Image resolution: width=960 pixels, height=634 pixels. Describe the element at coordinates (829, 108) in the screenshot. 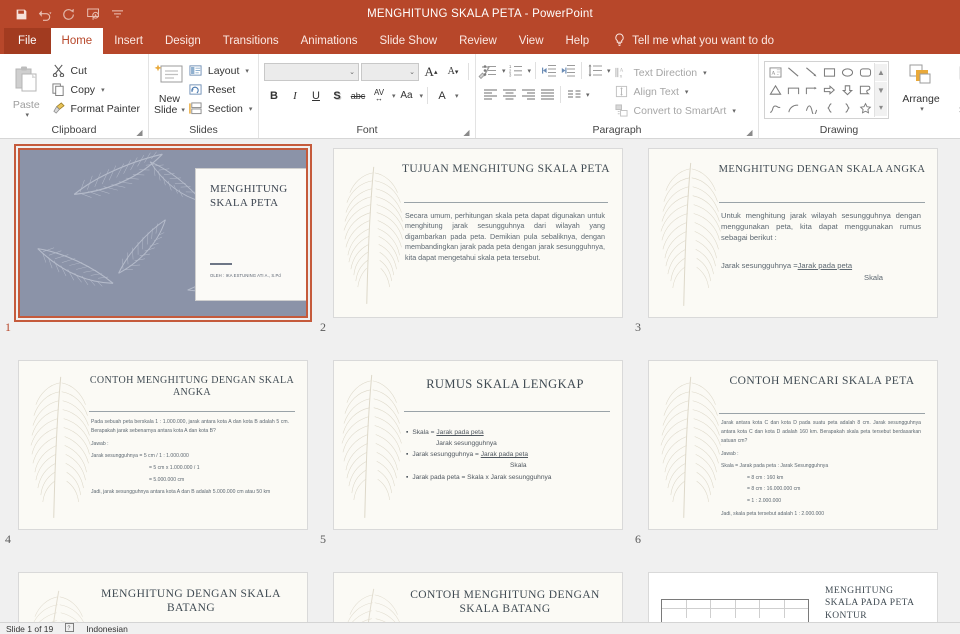

I see `shape-left-brace` at that location.